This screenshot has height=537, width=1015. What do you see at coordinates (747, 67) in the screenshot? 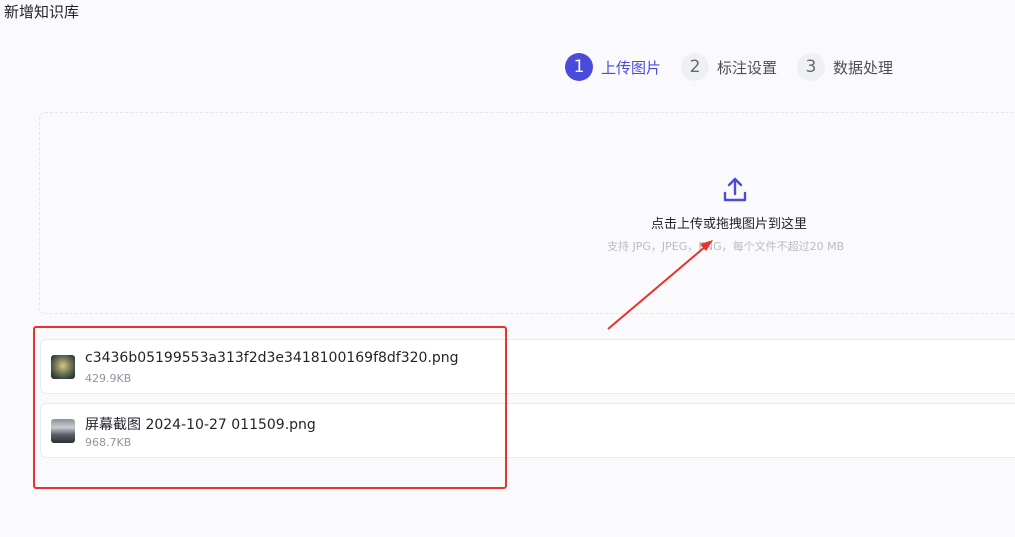
I see `step-label: 标注设置` at bounding box center [747, 67].